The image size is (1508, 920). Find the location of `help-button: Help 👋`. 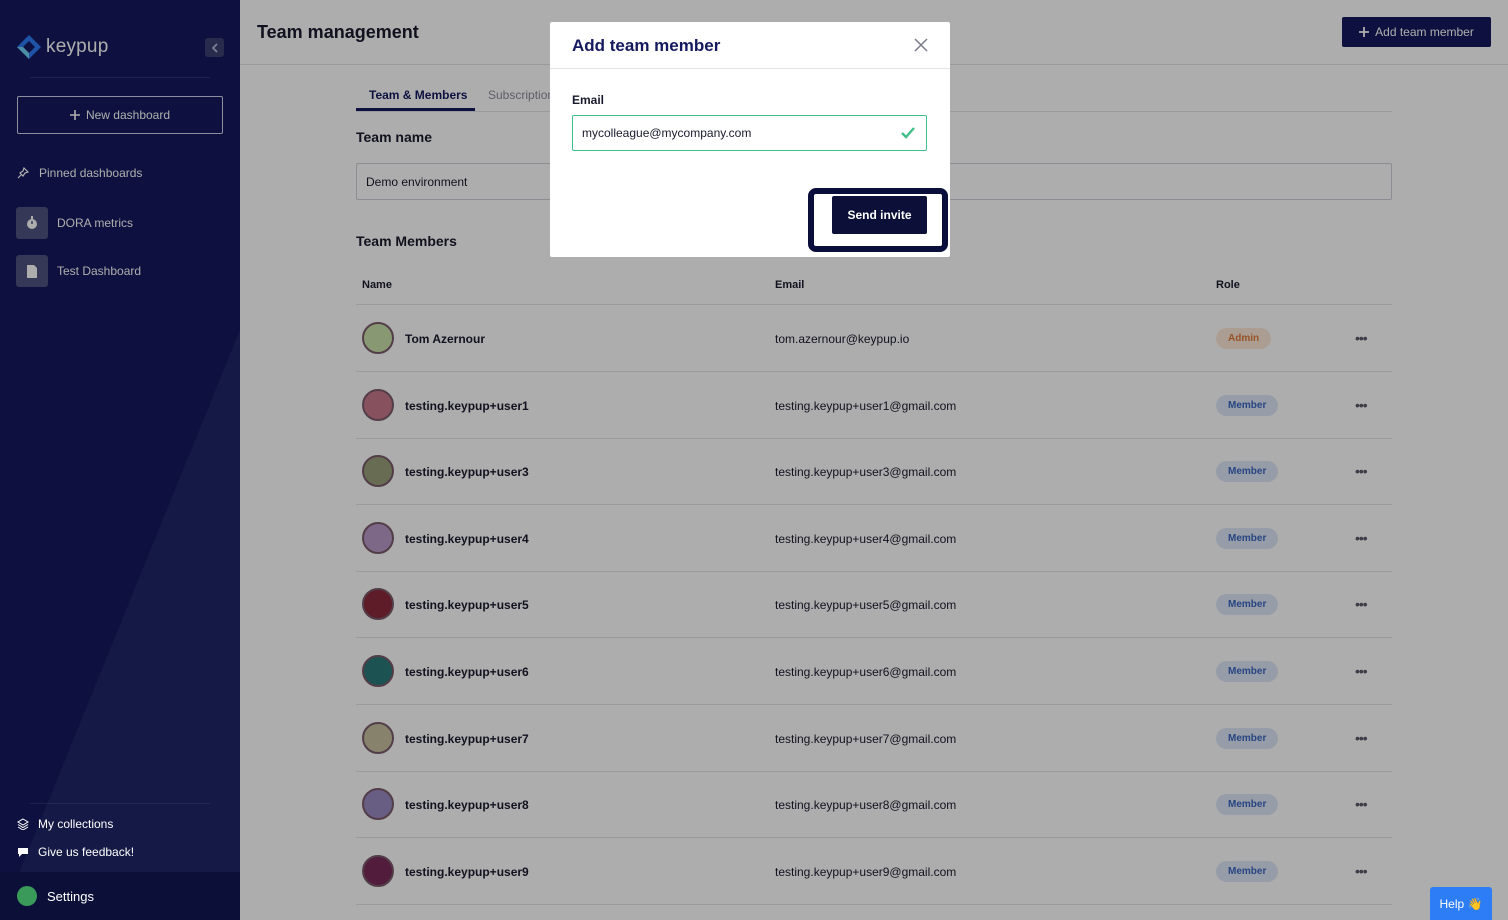

help-button: Help 👋 is located at coordinates (1461, 903).